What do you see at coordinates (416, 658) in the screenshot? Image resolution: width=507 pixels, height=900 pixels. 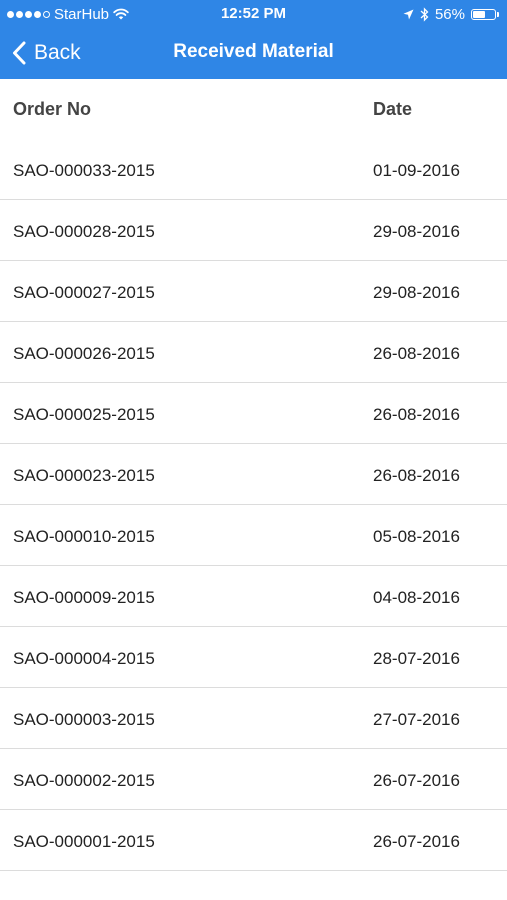 I see `order-date: 28-07-2016` at bounding box center [416, 658].